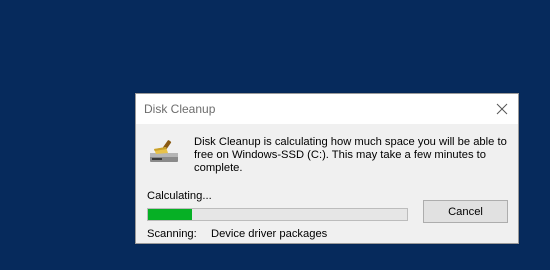  I want to click on cancel-button: Cancel, so click(465, 211).